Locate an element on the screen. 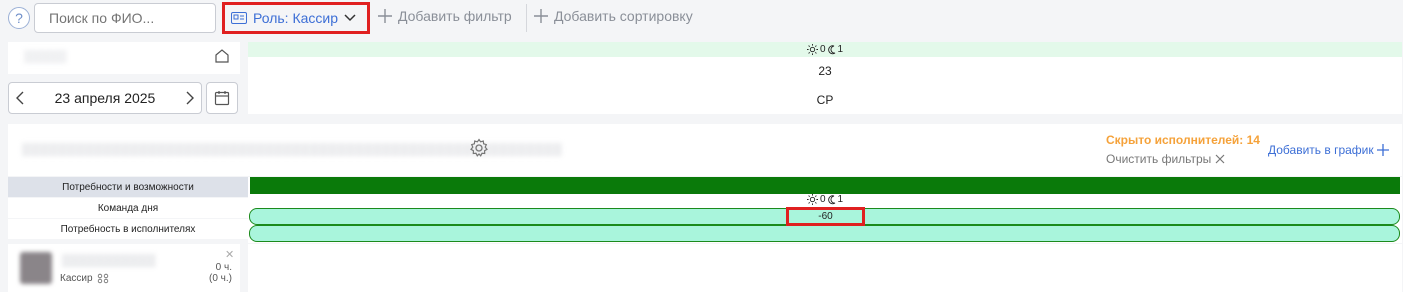  clear-filters-button: Очистить фильтры is located at coordinates (1165, 159).